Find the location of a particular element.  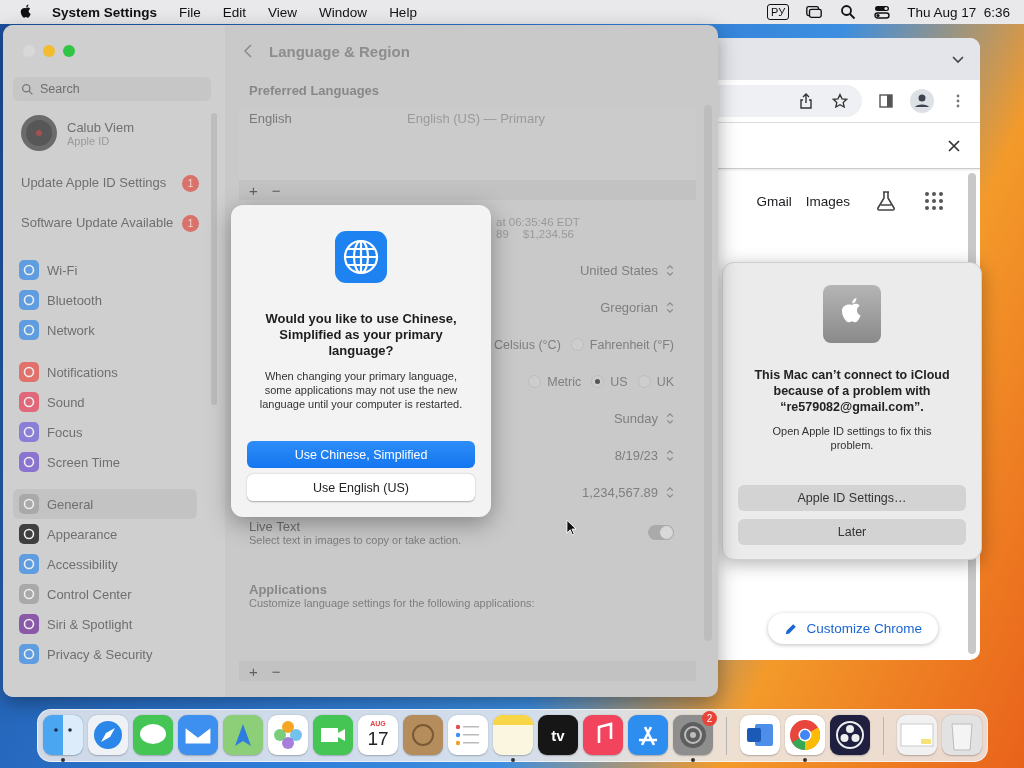

avatar is located at coordinates (39, 133).